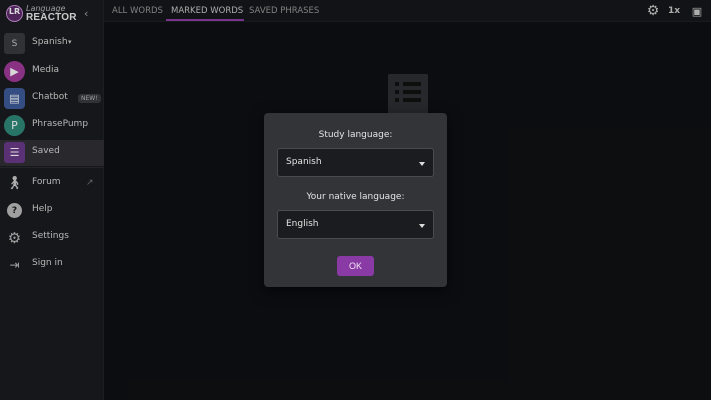  I want to click on native-language-label: Your native language:, so click(355, 197).